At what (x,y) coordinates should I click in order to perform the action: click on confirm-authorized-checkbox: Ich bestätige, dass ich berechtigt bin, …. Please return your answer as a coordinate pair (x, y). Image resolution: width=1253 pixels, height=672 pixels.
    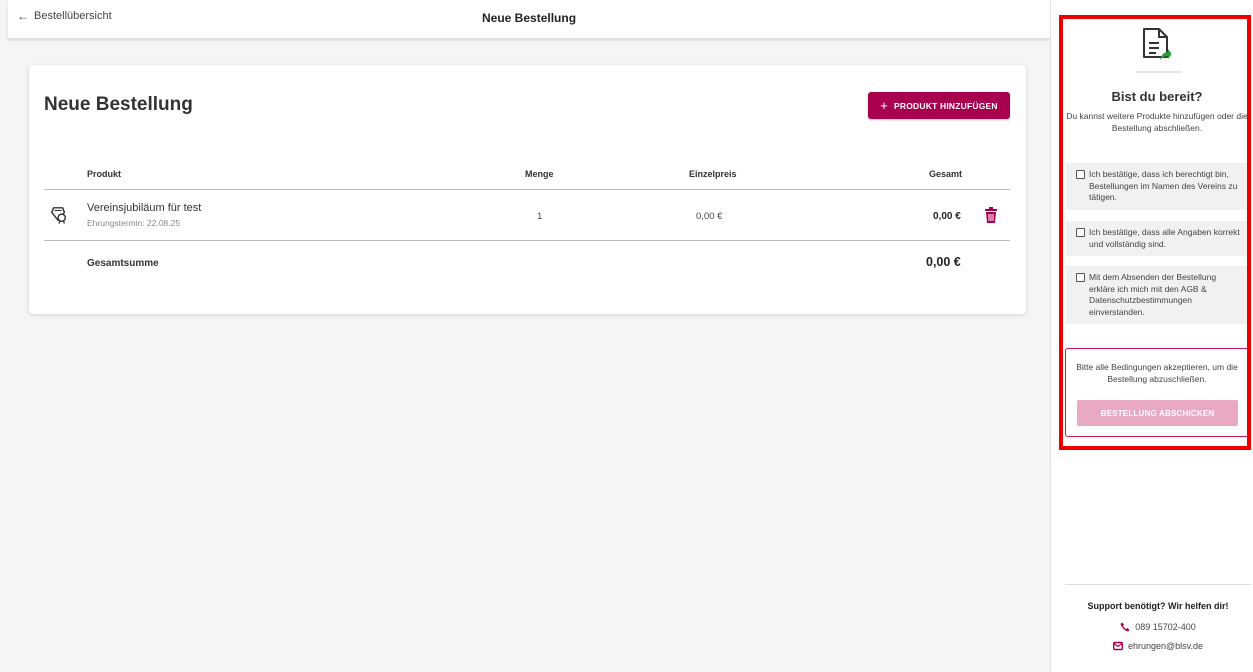
    Looking at the image, I should click on (1157, 186).